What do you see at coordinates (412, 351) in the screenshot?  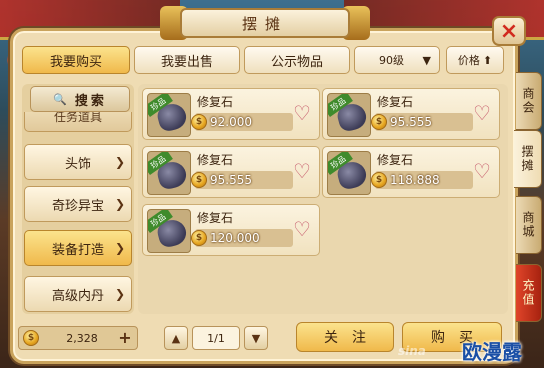 I see `watermark-sina: sina` at bounding box center [412, 351].